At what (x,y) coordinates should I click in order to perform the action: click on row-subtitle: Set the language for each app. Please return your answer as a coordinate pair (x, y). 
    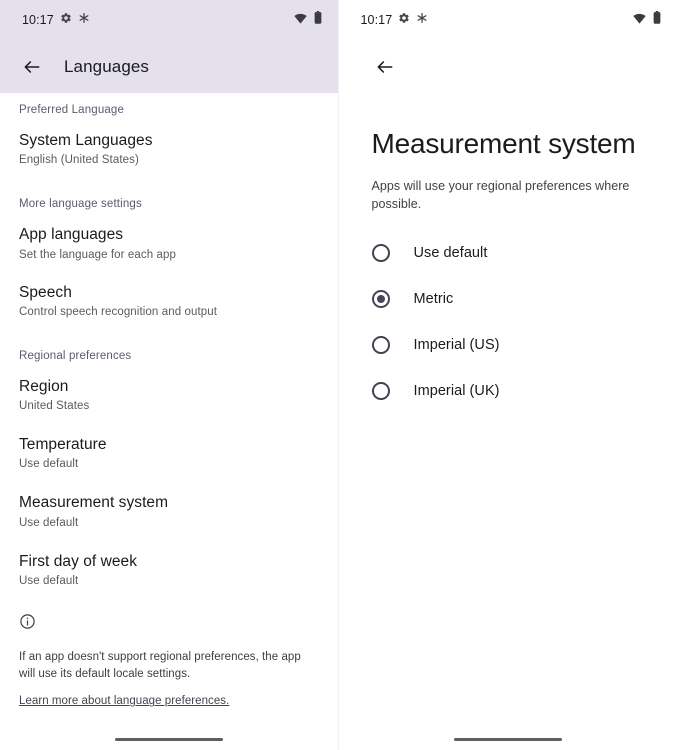
    Looking at the image, I should click on (97, 254).